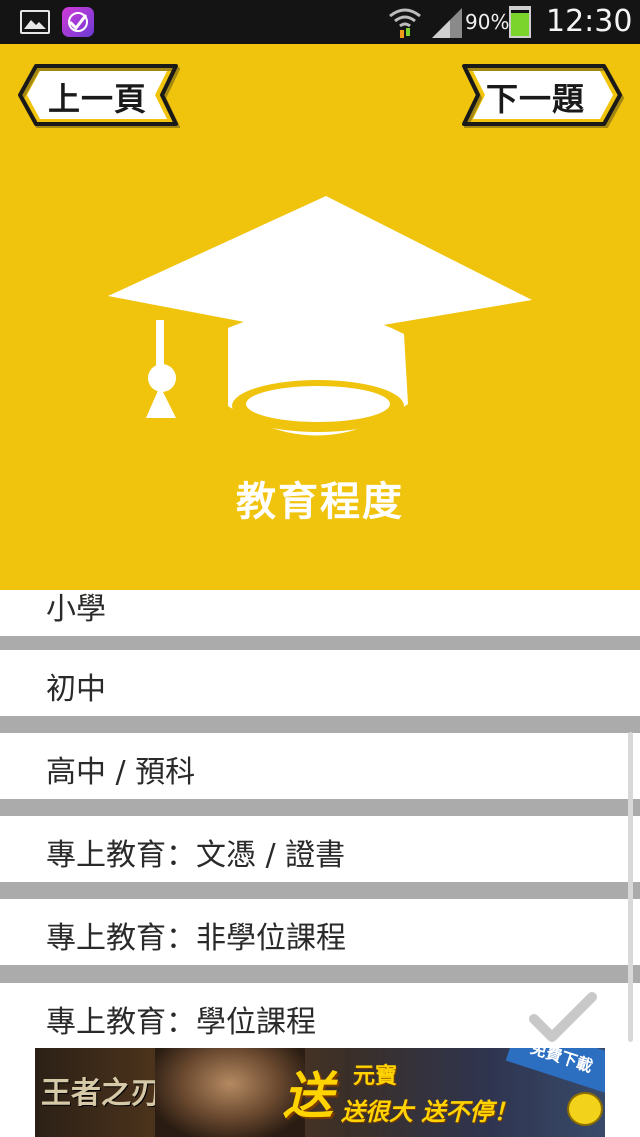  Describe the element at coordinates (121, 772) in the screenshot. I see `option-label: 高中 / 預科` at that location.